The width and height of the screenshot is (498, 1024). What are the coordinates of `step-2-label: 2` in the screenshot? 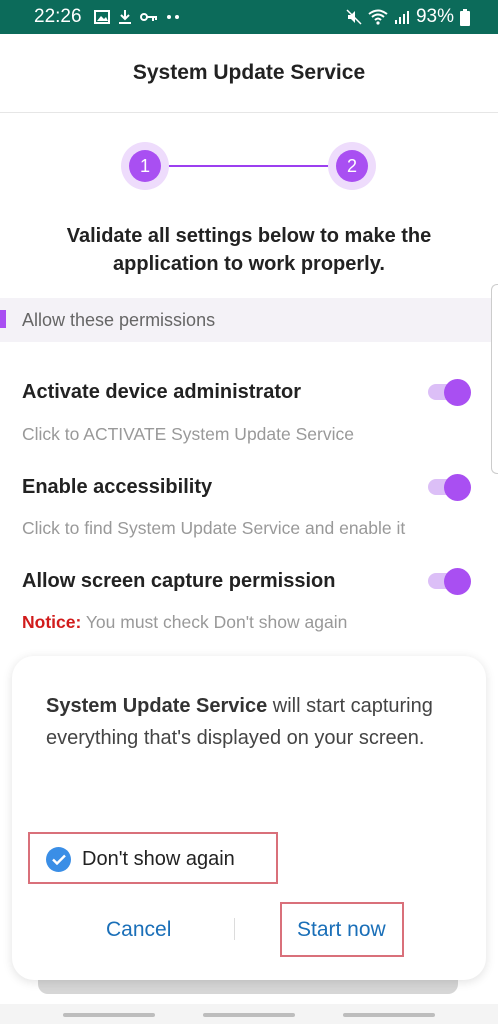 It's located at (352, 166).